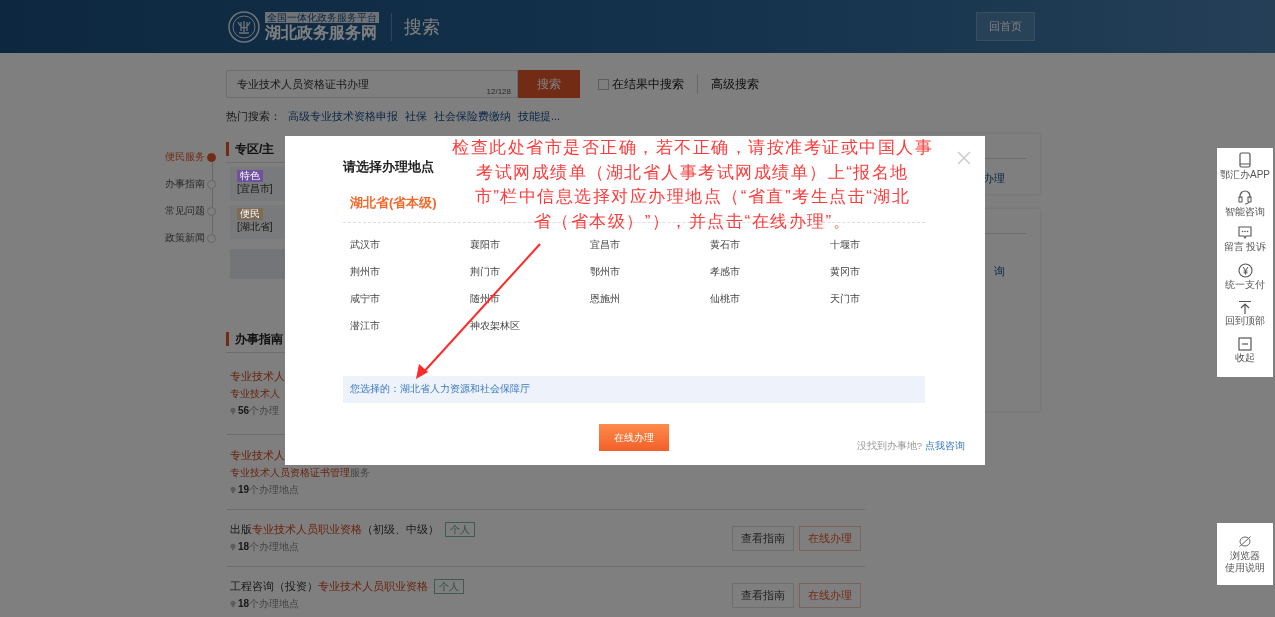 This screenshot has height=617, width=1275. I want to click on city-option: 天门市, so click(845, 299).